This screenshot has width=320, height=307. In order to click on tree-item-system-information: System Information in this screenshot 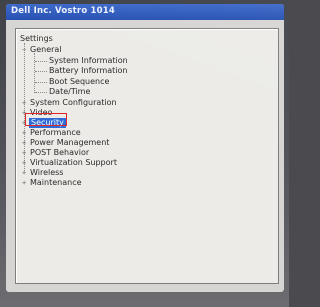, I will do `click(88, 61)`.